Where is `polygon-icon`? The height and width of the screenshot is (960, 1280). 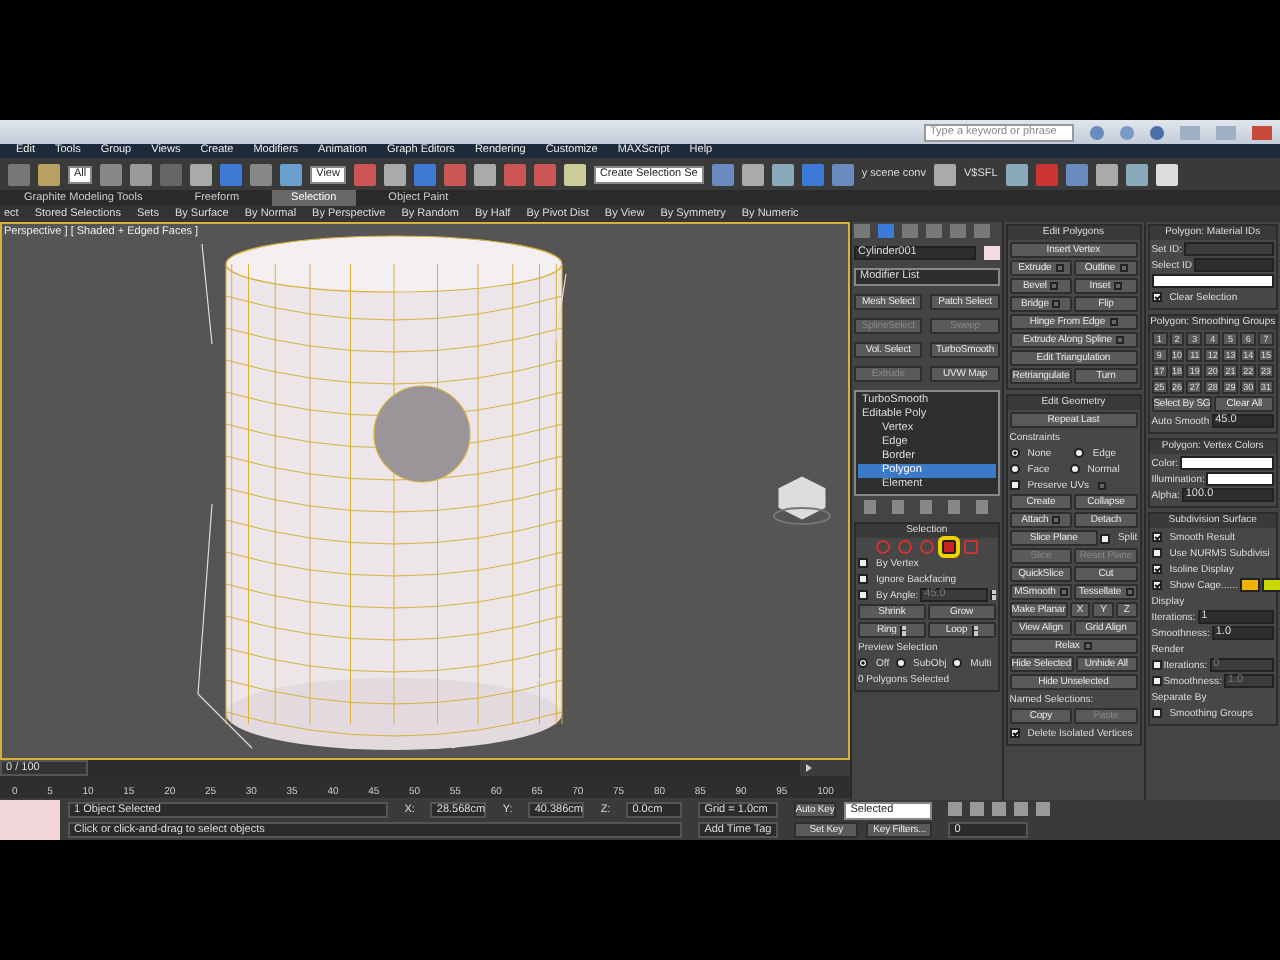 polygon-icon is located at coordinates (948, 547).